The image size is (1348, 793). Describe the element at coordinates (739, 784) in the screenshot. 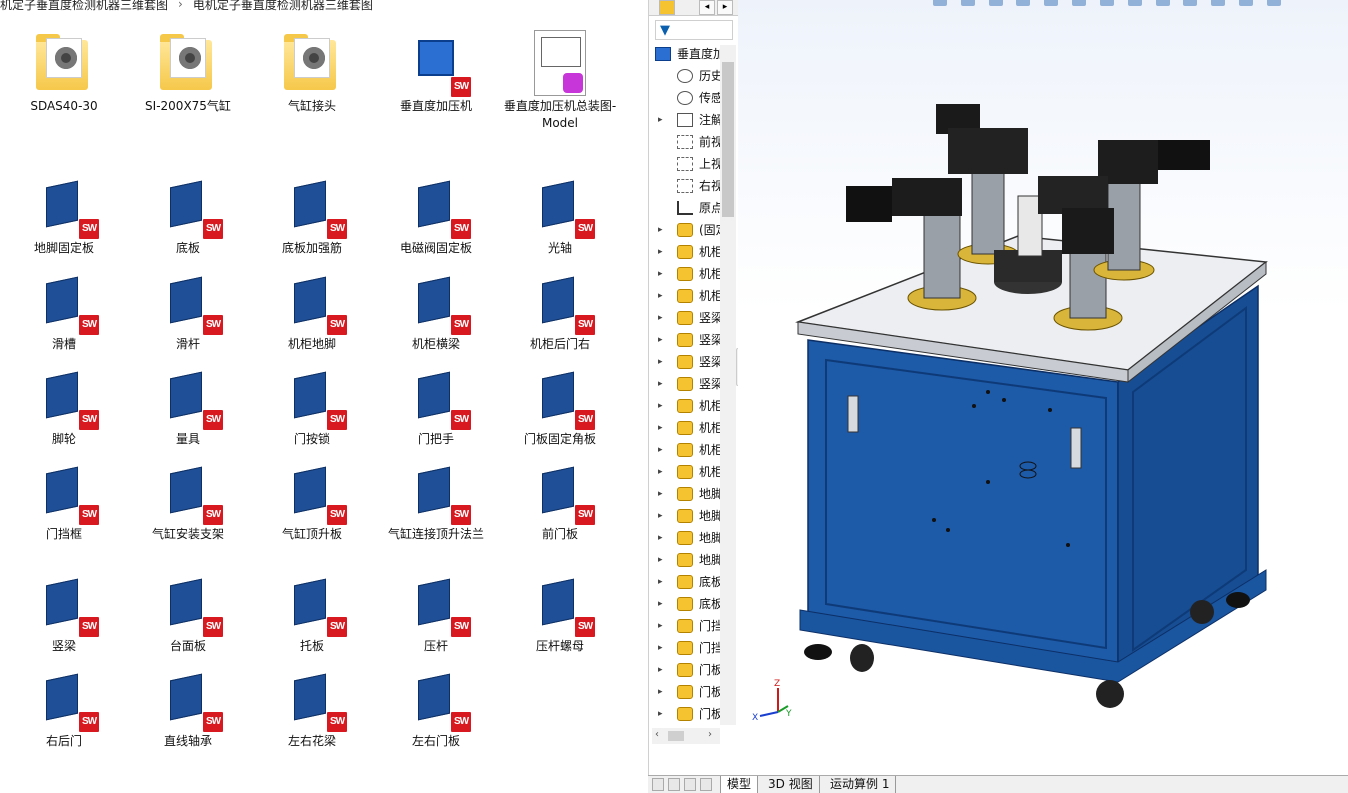

I see `tab-model: 模型` at that location.